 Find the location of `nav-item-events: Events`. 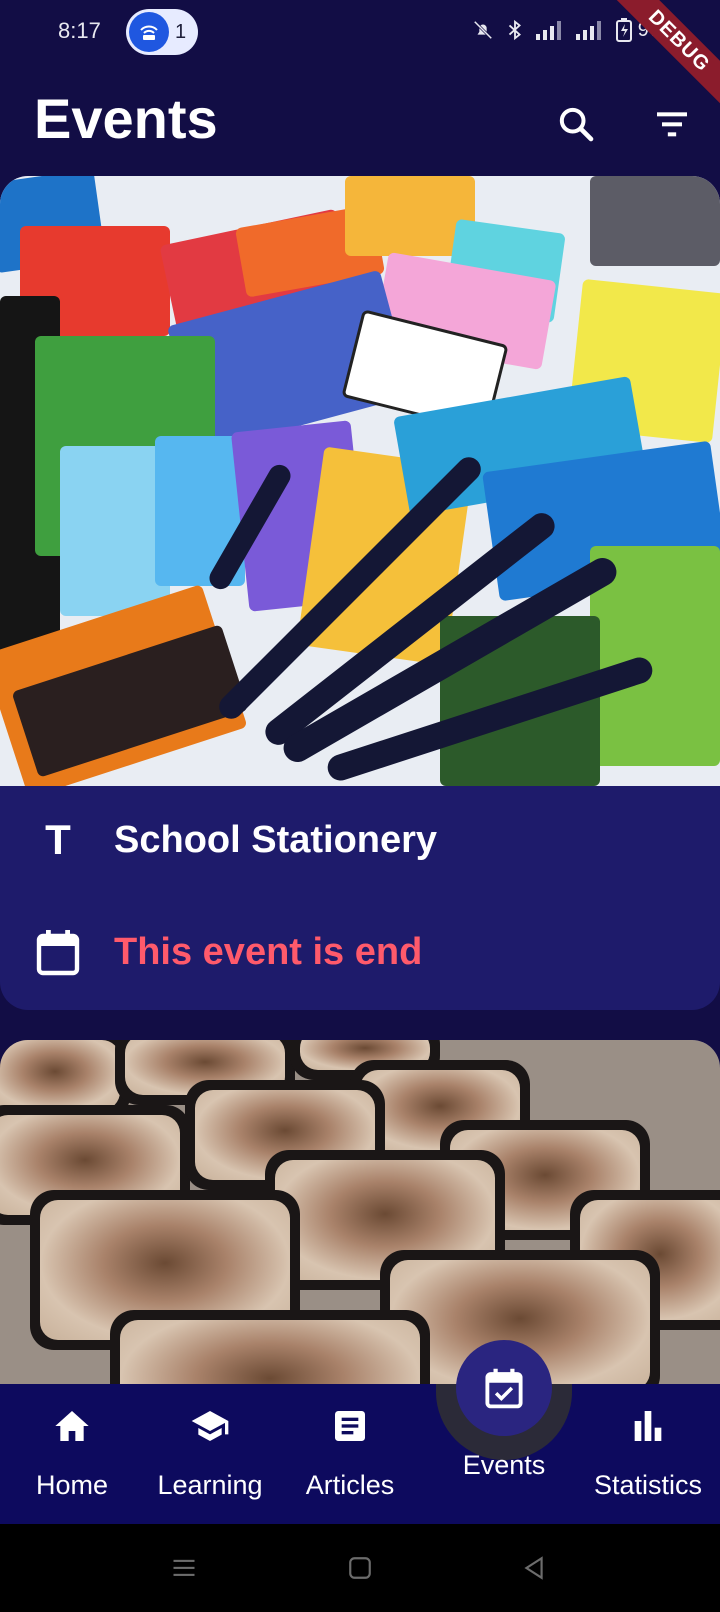

nav-item-events: Events is located at coordinates (504, 1454).